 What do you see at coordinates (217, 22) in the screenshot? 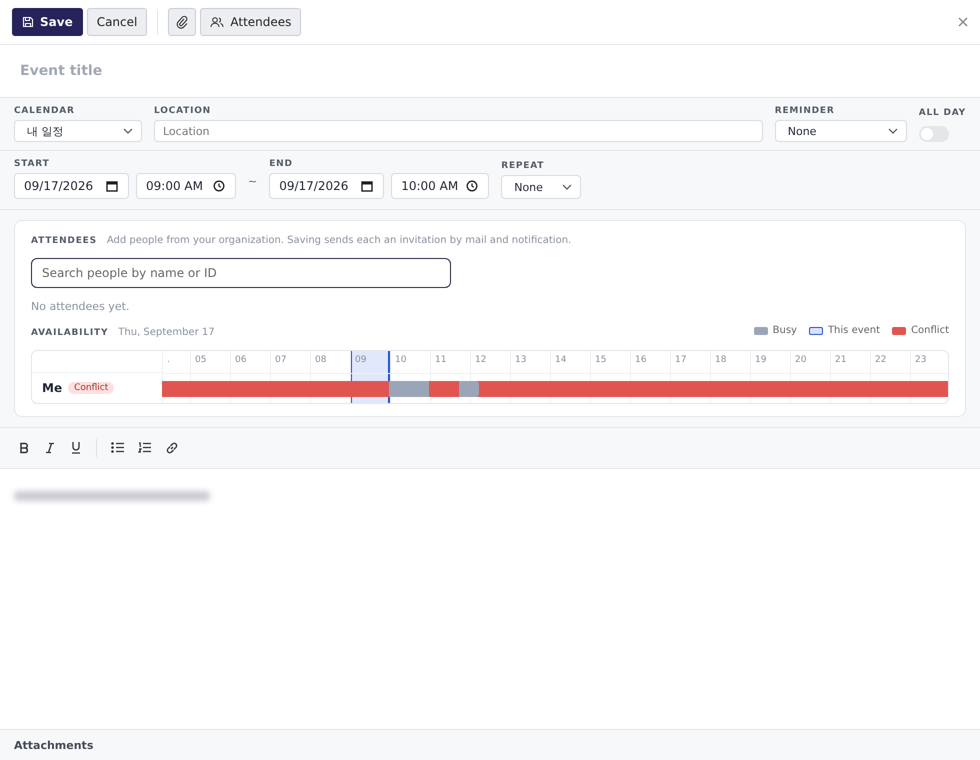
I see `people-icon` at bounding box center [217, 22].